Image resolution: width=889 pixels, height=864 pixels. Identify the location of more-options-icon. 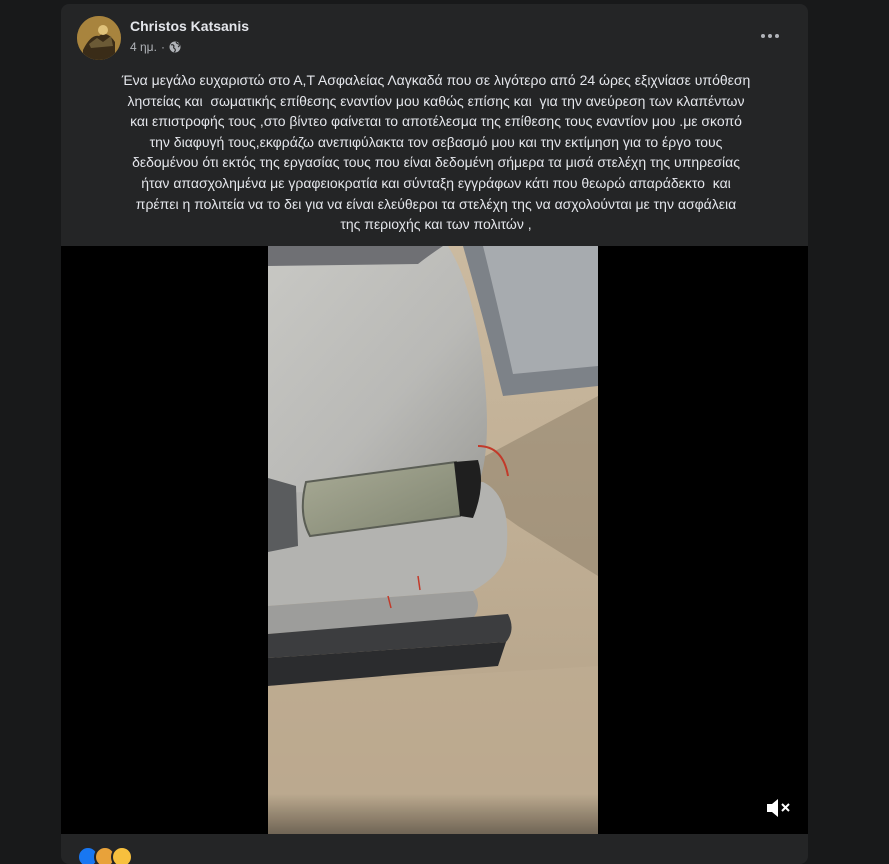
(770, 36).